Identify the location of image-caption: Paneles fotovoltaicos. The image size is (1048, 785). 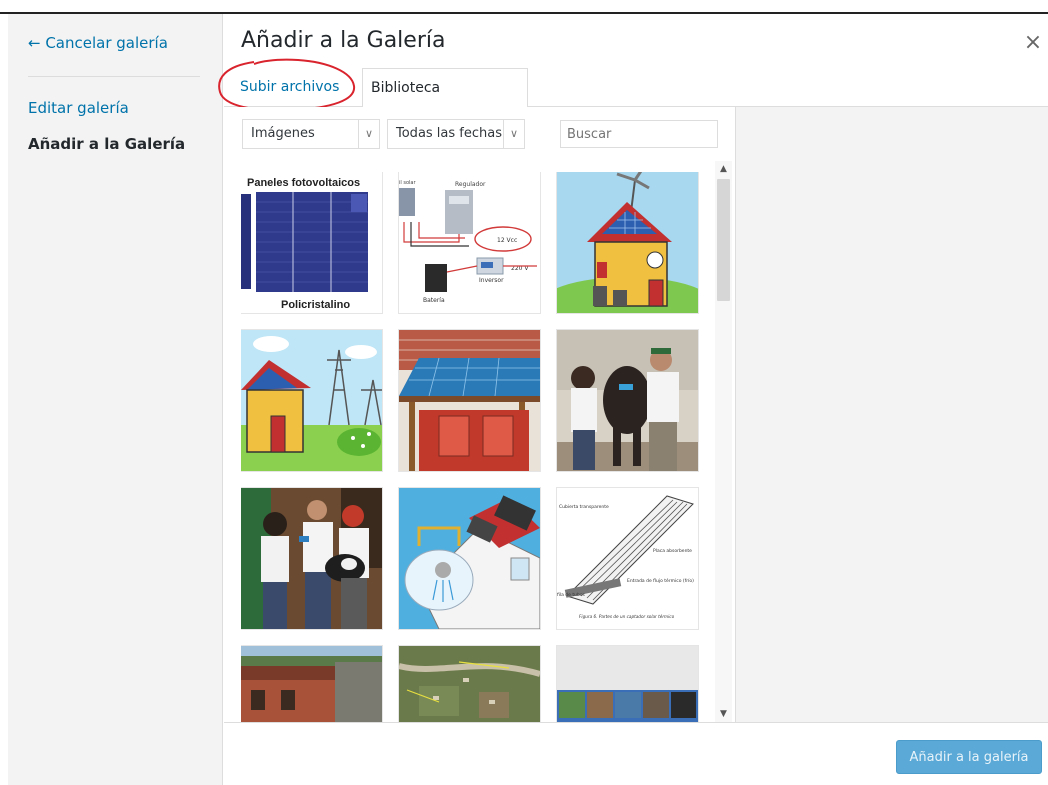
(303, 183).